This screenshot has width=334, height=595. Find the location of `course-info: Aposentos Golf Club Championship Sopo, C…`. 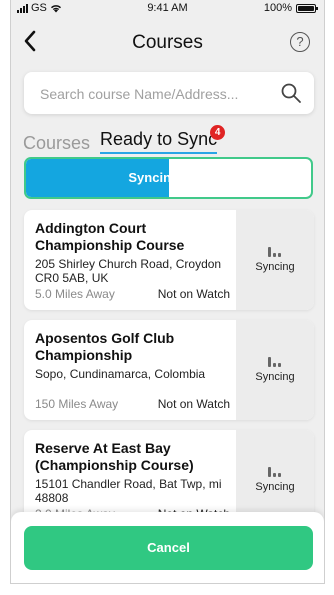

course-info: Aposentos Golf Club Championship Sopo, C… is located at coordinates (130, 370).